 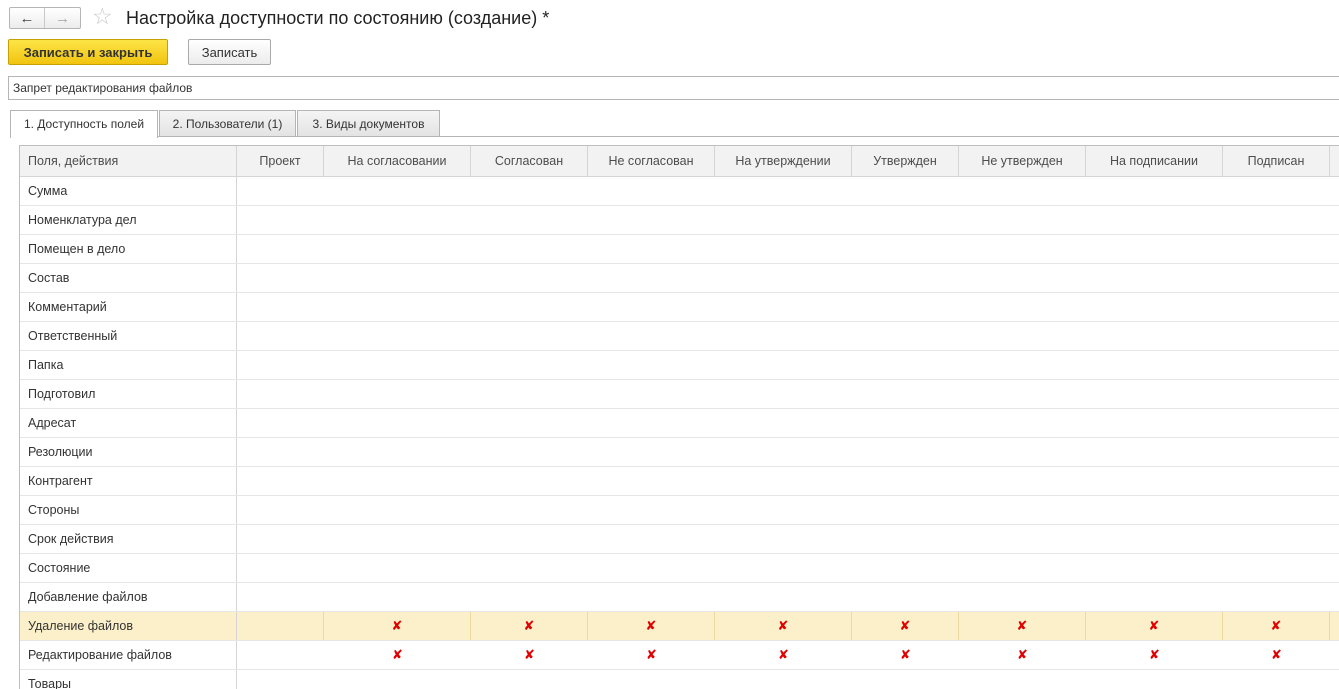 I want to click on table-row: Сумма, so click(x=679, y=191).